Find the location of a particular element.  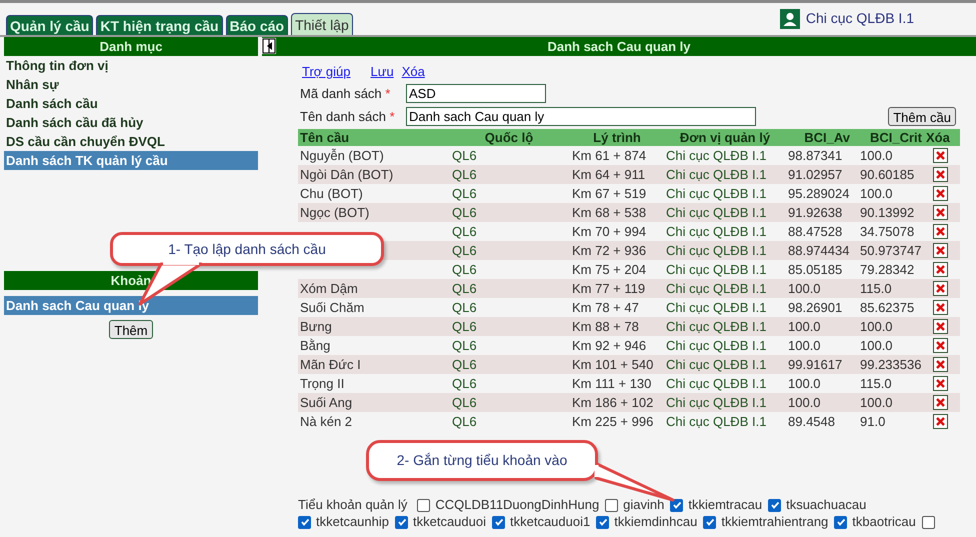

tab: KT hiện trạng cầu is located at coordinates (159, 25).